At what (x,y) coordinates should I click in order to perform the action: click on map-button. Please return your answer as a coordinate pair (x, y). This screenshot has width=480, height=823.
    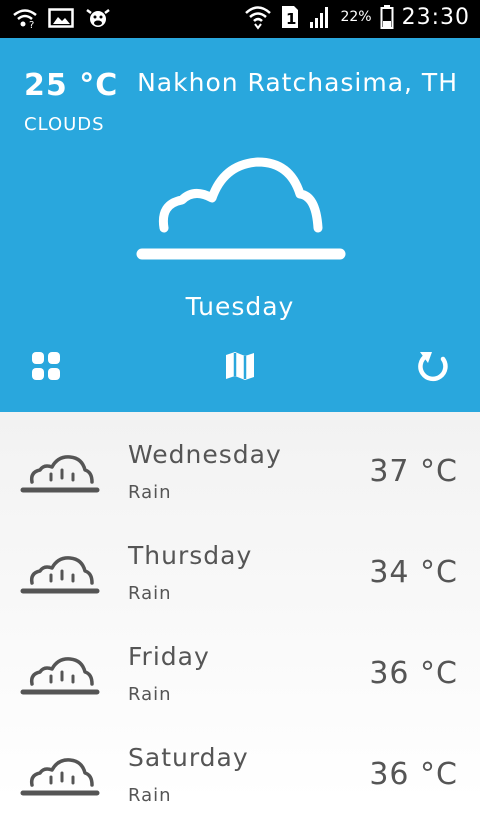
    Looking at the image, I should click on (240, 368).